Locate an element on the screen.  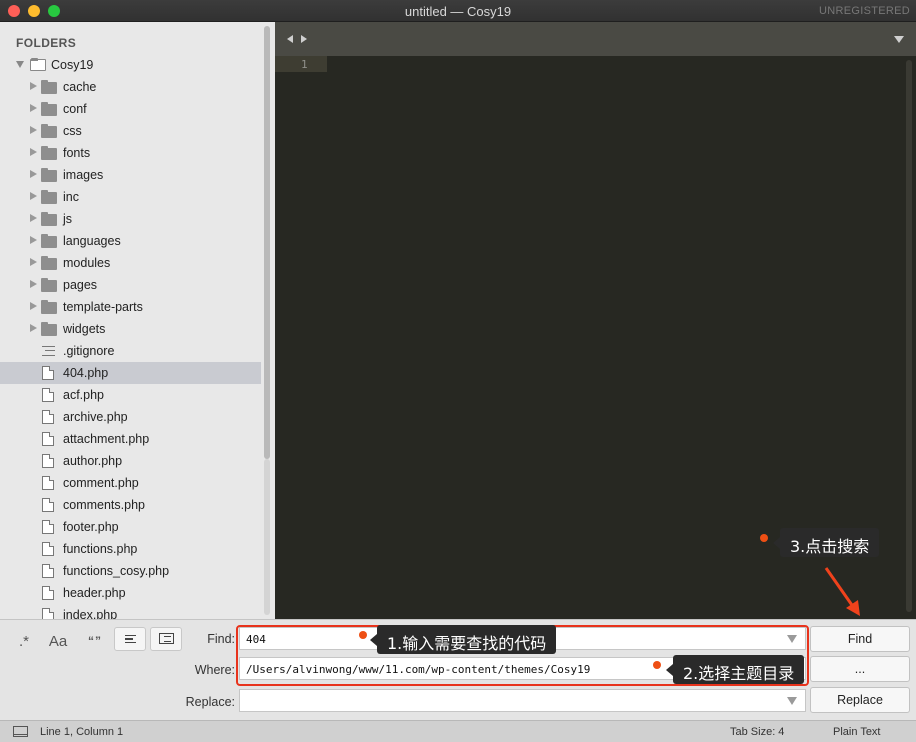
tree-file-label: author.php is located at coordinates (93, 461).